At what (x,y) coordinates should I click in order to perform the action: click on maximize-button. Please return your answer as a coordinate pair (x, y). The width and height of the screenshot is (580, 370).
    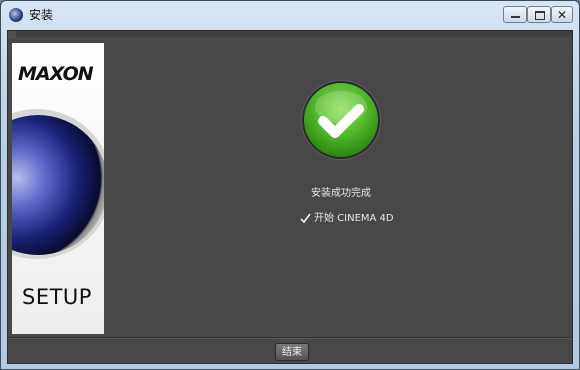
    Looking at the image, I should click on (539, 14).